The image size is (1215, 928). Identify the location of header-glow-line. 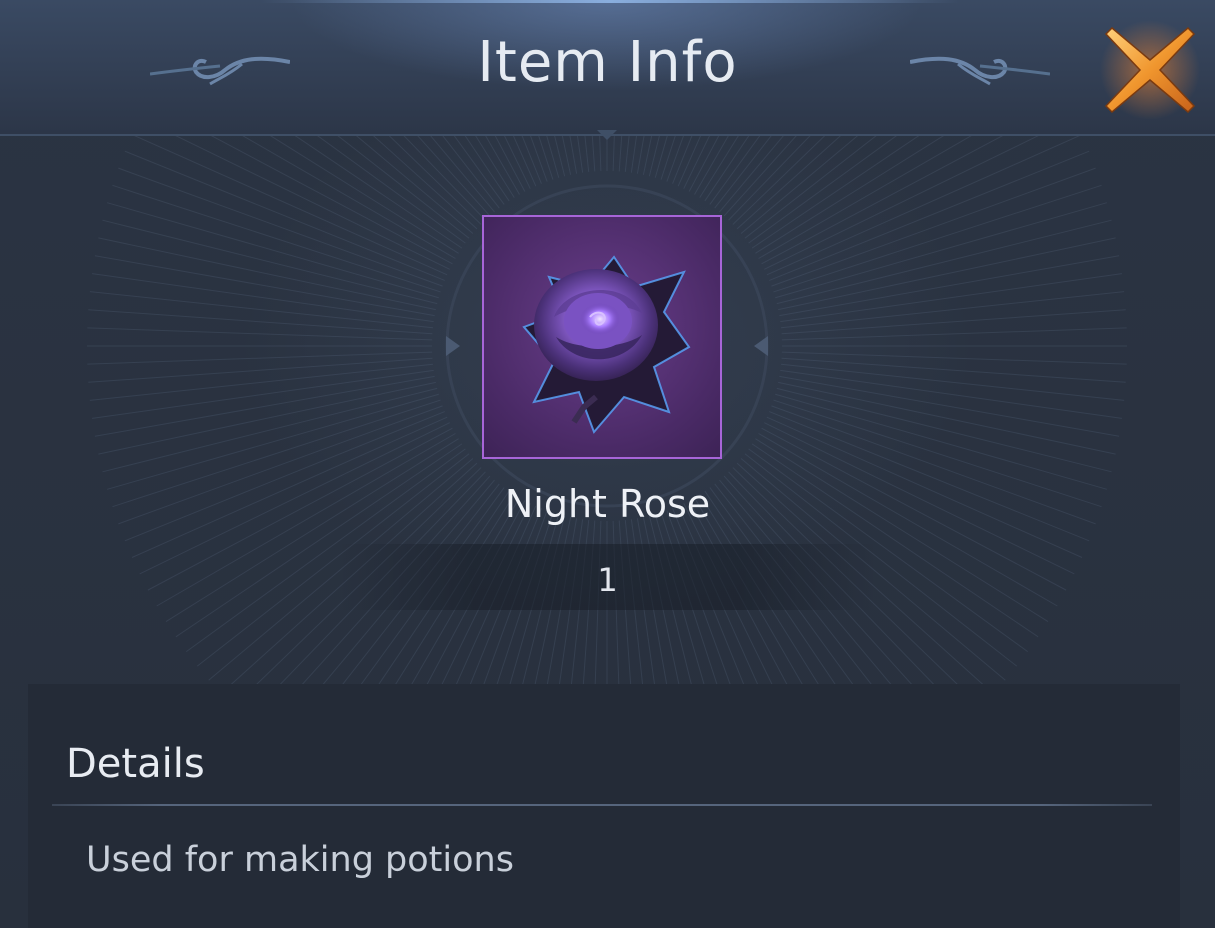
(610, 1).